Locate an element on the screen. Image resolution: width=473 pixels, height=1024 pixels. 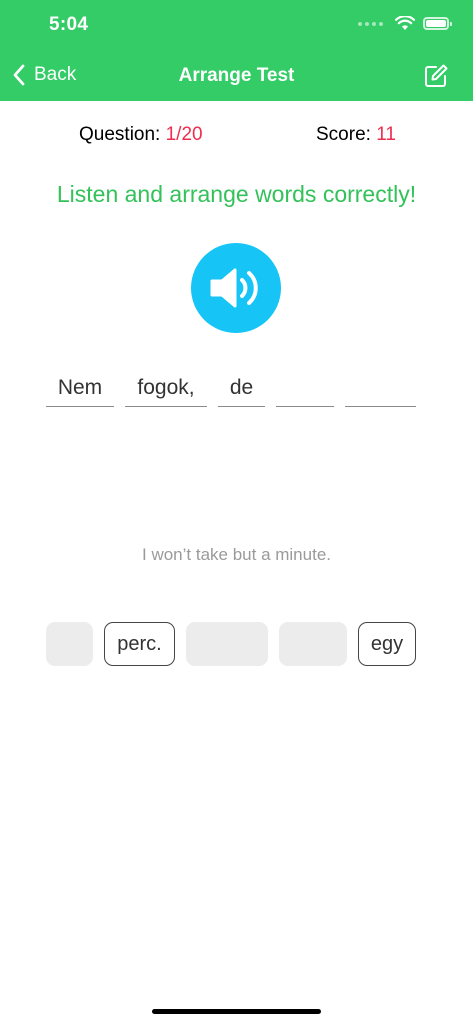
answer-slot-3: de is located at coordinates (241, 389).